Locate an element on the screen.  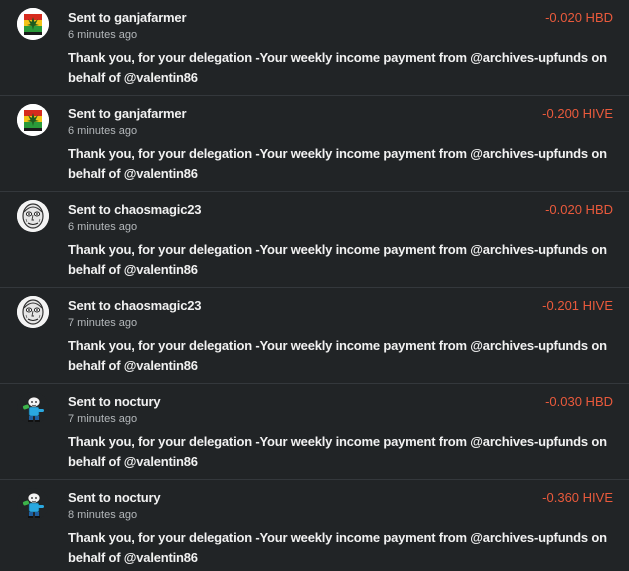
amount: -0.030 HBD is located at coordinates (579, 401).